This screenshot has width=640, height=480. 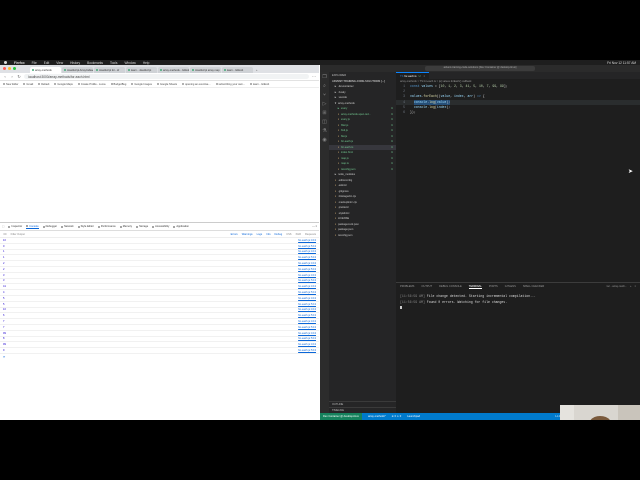 What do you see at coordinates (77, 70) in the screenshot?
I see `browser-tab: JavaScript Array.forEach` at bounding box center [77, 70].